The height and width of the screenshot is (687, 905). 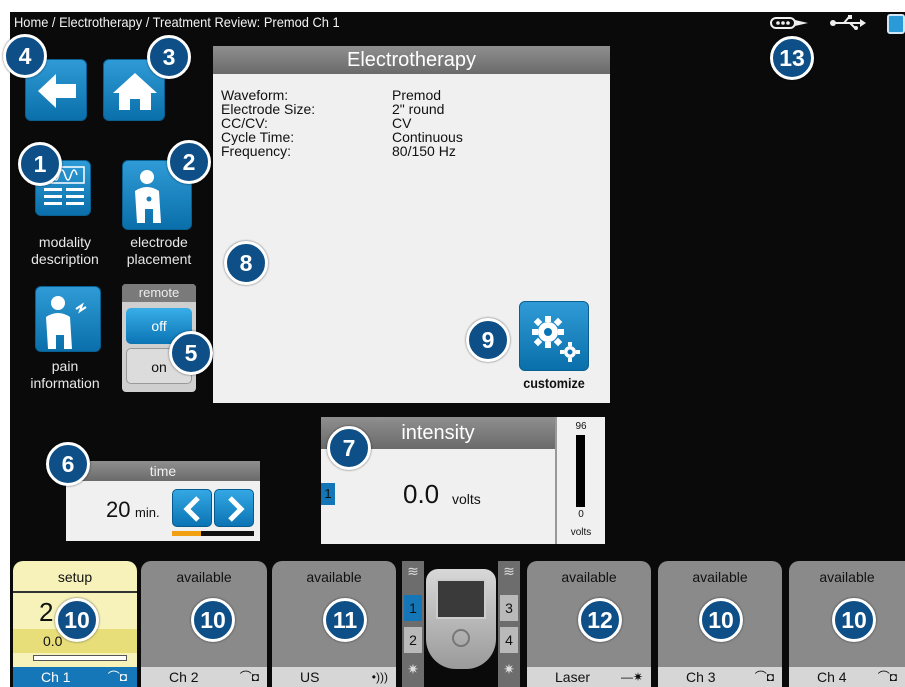 I want to click on param-key: CC/CV:, so click(x=244, y=123).